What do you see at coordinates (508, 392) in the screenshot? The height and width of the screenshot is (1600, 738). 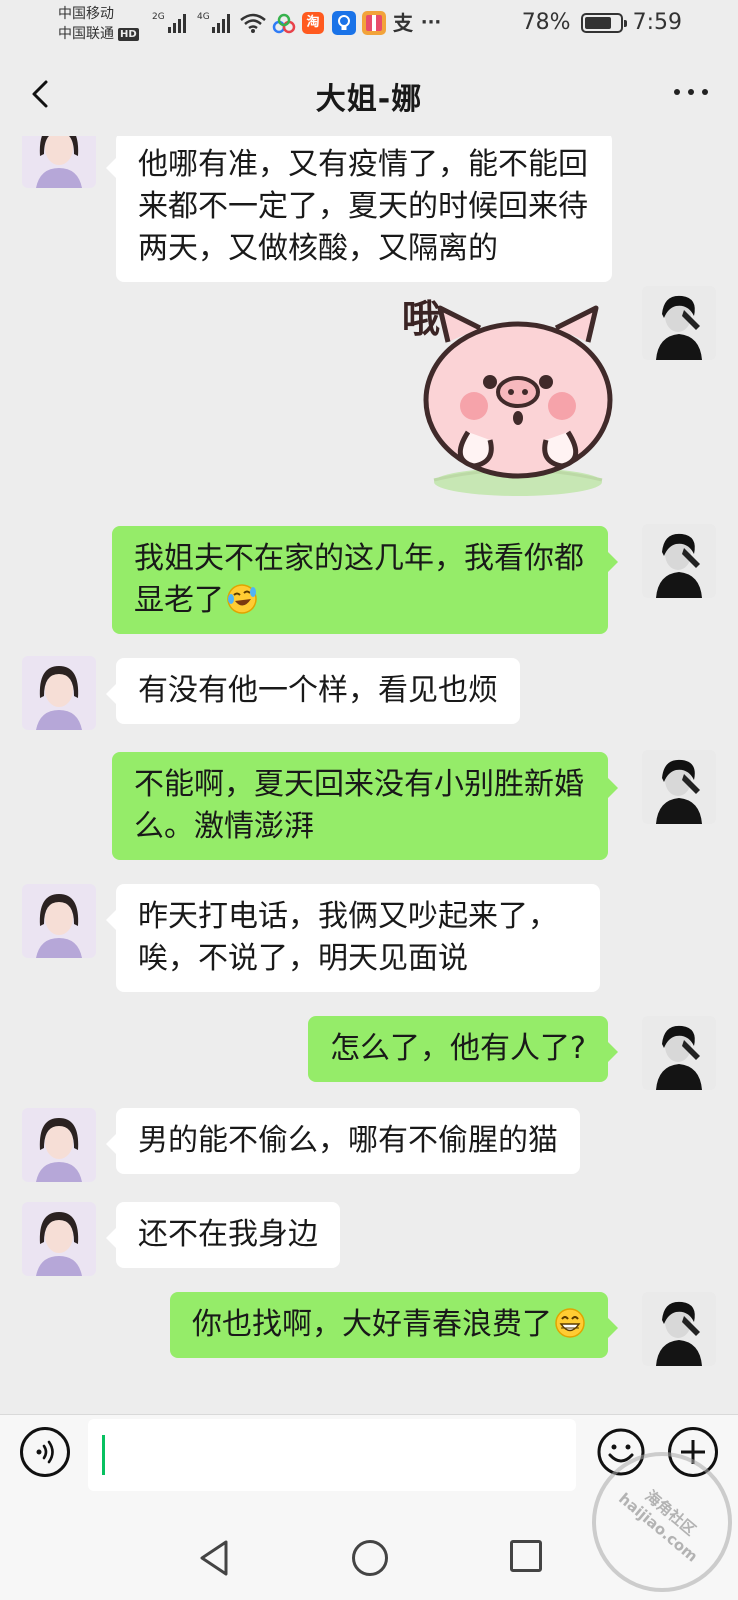 I see `pig-sticker: 哦` at bounding box center [508, 392].